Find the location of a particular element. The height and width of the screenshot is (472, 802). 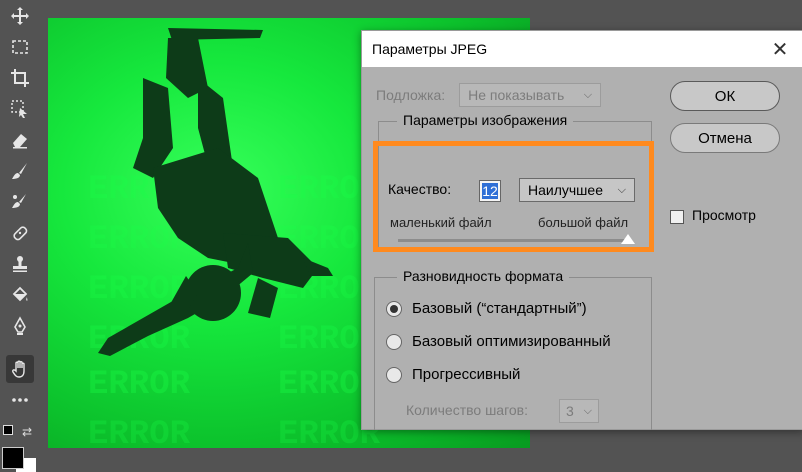

crop-tool-icon is located at coordinates (20, 78).